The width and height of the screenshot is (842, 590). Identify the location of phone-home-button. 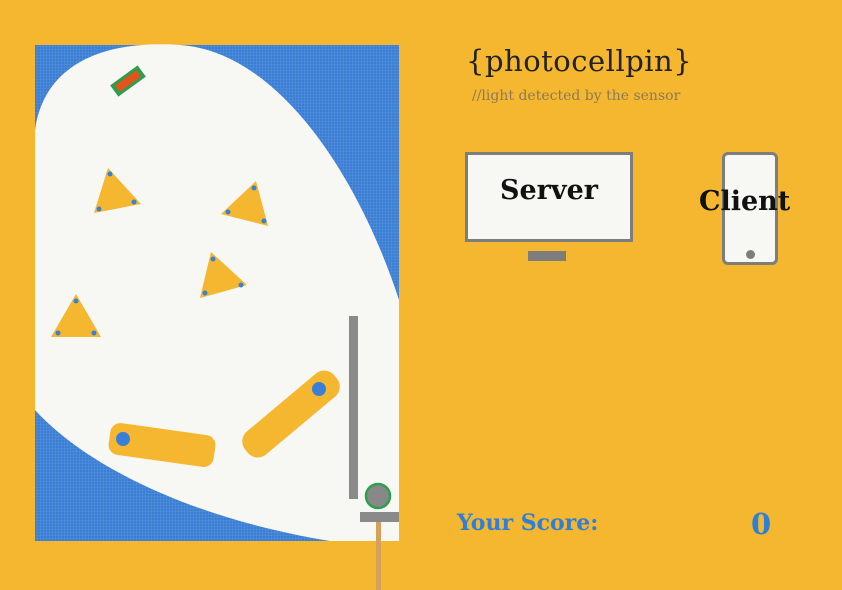
(750, 254).